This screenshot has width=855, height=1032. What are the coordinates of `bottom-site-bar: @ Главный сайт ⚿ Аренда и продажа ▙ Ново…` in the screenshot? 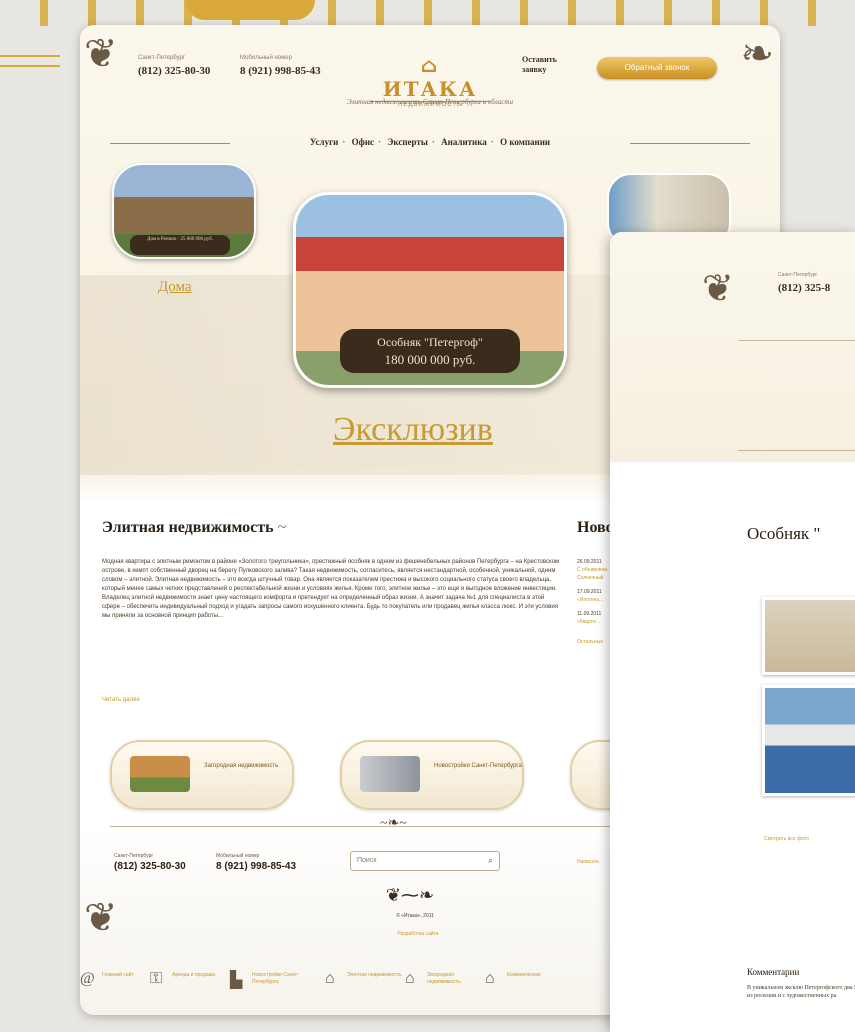 It's located at (350, 980).